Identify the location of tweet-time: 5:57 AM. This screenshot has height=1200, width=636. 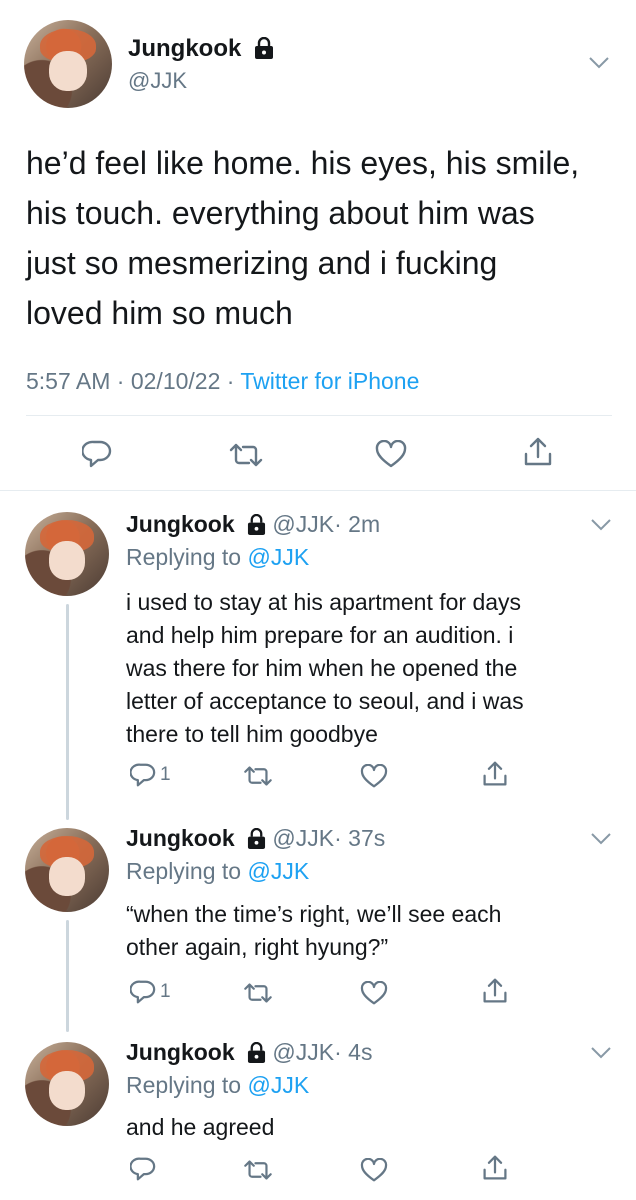
(68, 381).